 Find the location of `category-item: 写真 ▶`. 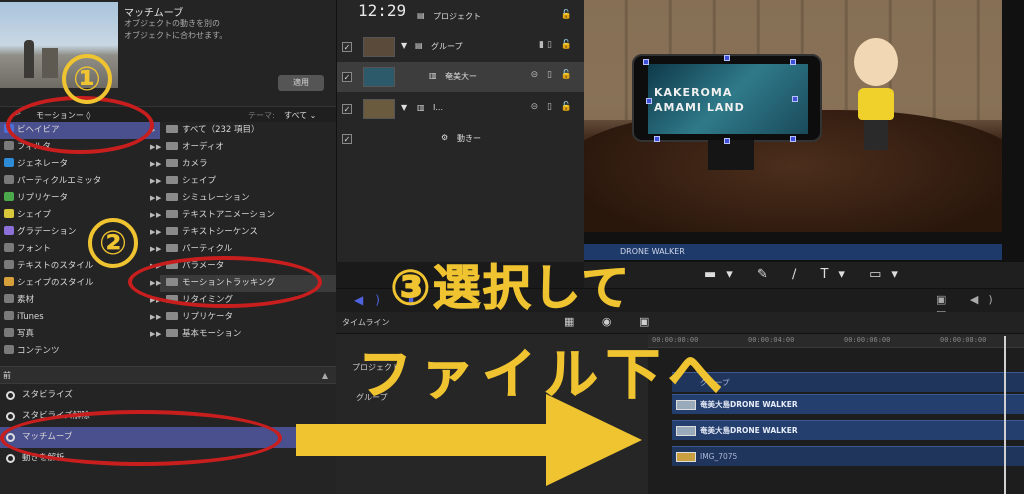

category-item: 写真 ▶ is located at coordinates (80, 334).